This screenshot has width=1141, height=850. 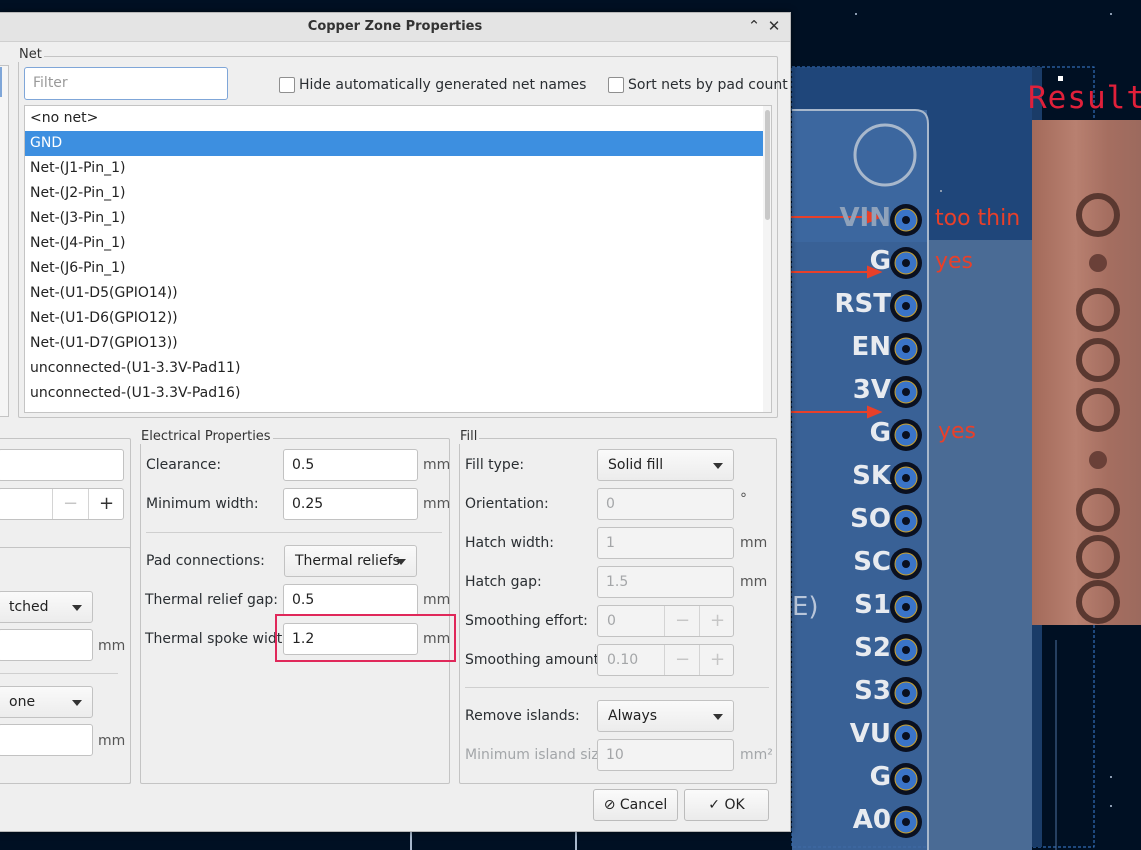 What do you see at coordinates (437, 465) in the screenshot?
I see `clearance-unit: mm` at bounding box center [437, 465].